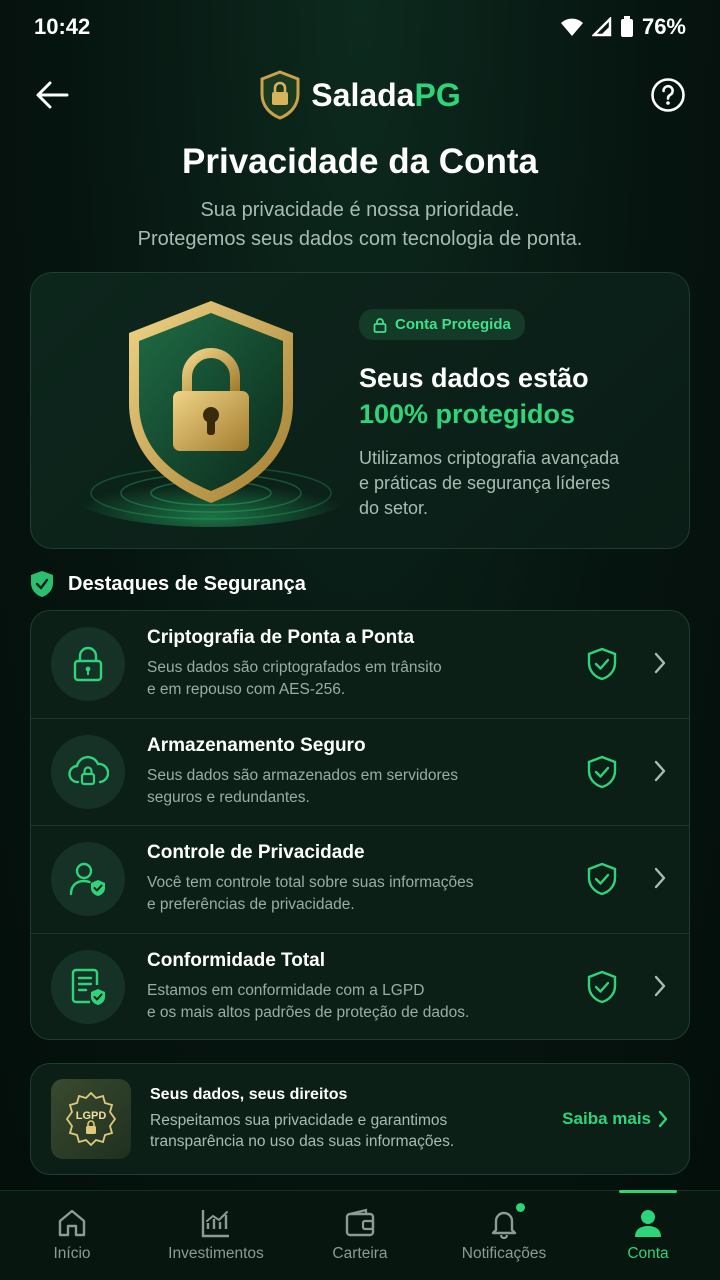 The image size is (720, 1280). I want to click on shield-lock-logo-icon, so click(280, 95).